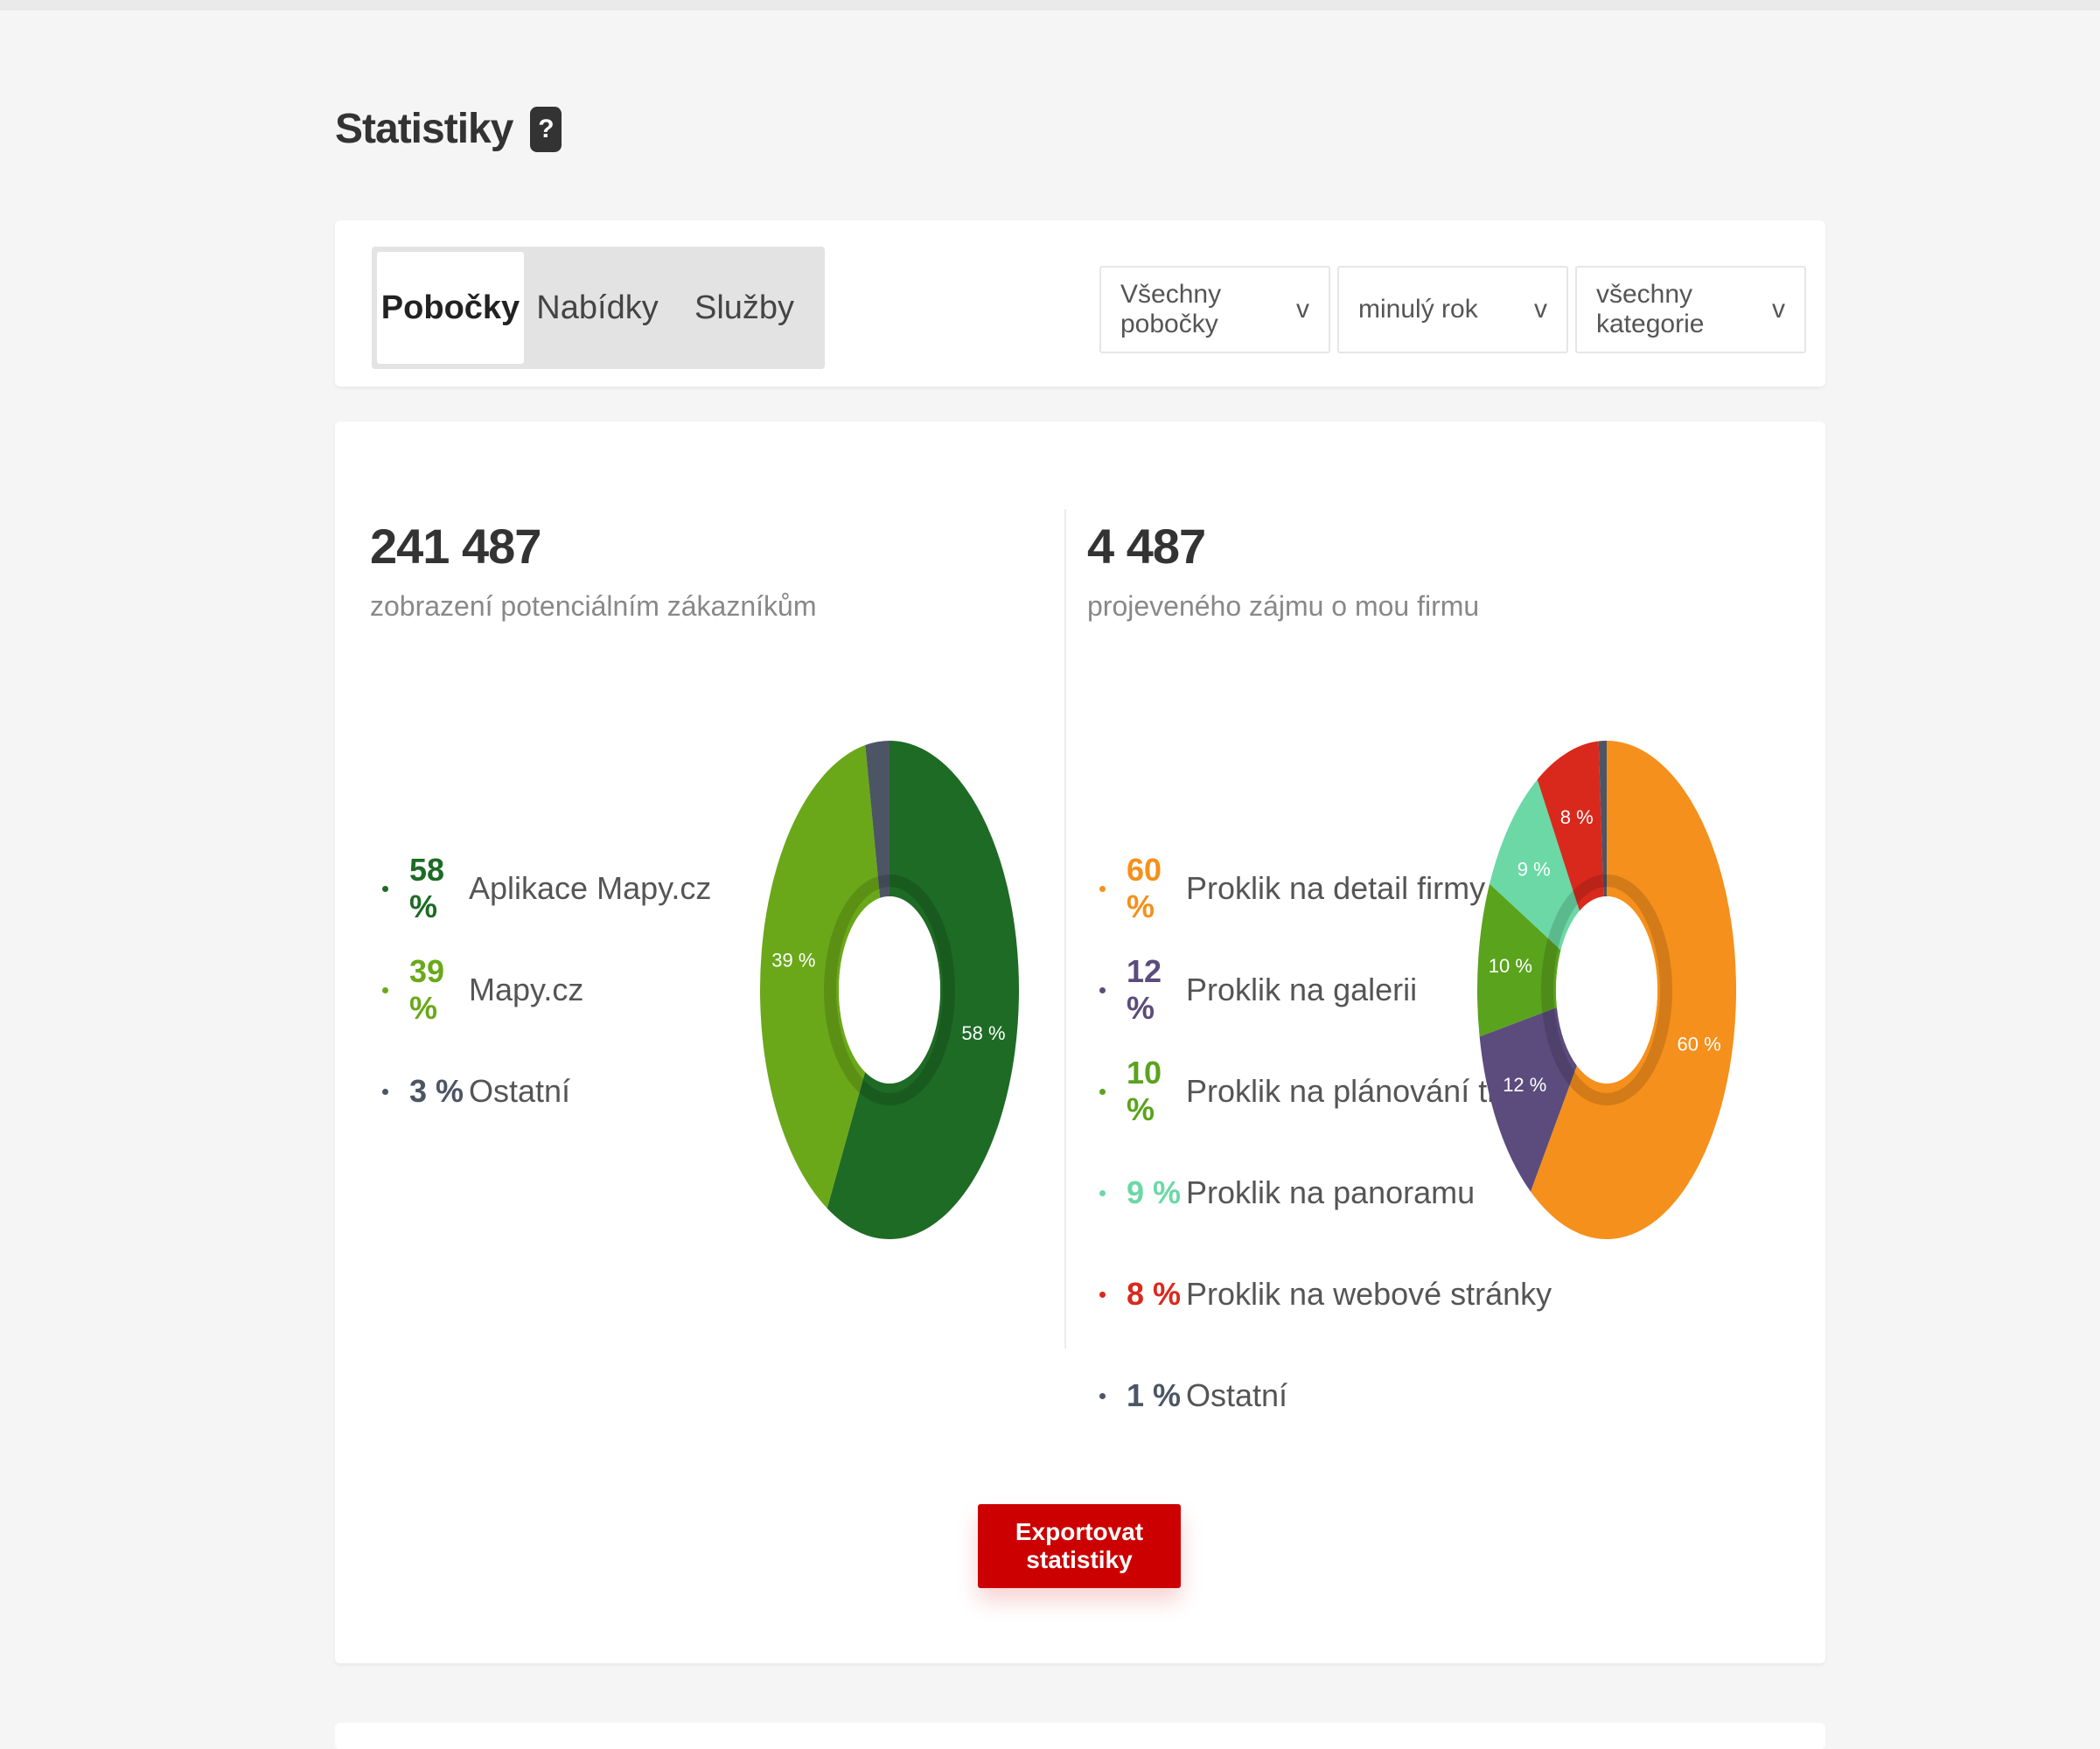 Image resolution: width=2100 pixels, height=1749 pixels. I want to click on category-select-value: všechny kategorie, so click(1650, 309).